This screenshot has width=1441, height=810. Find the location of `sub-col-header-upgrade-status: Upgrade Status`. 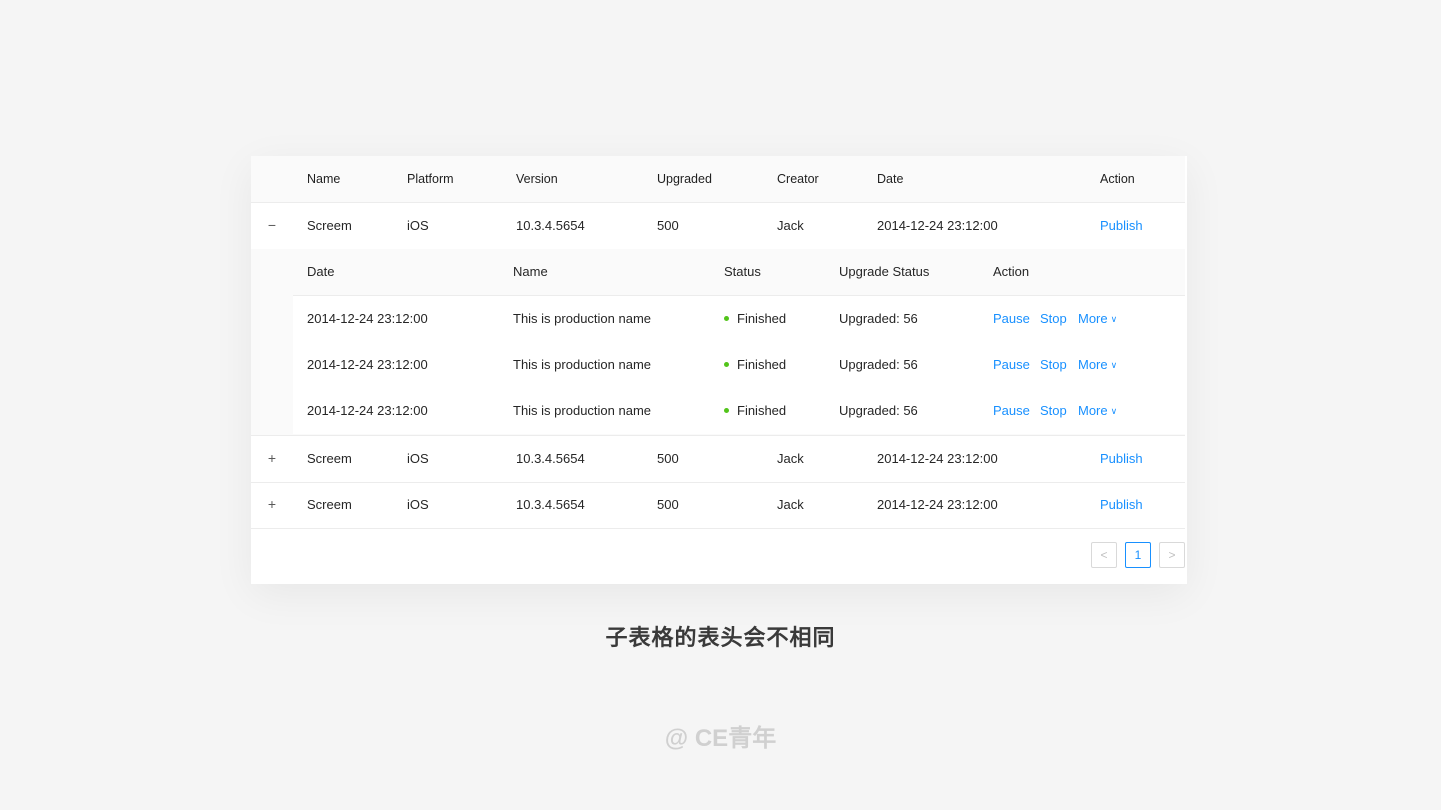

sub-col-header-upgrade-status: Upgrade Status is located at coordinates (884, 271).